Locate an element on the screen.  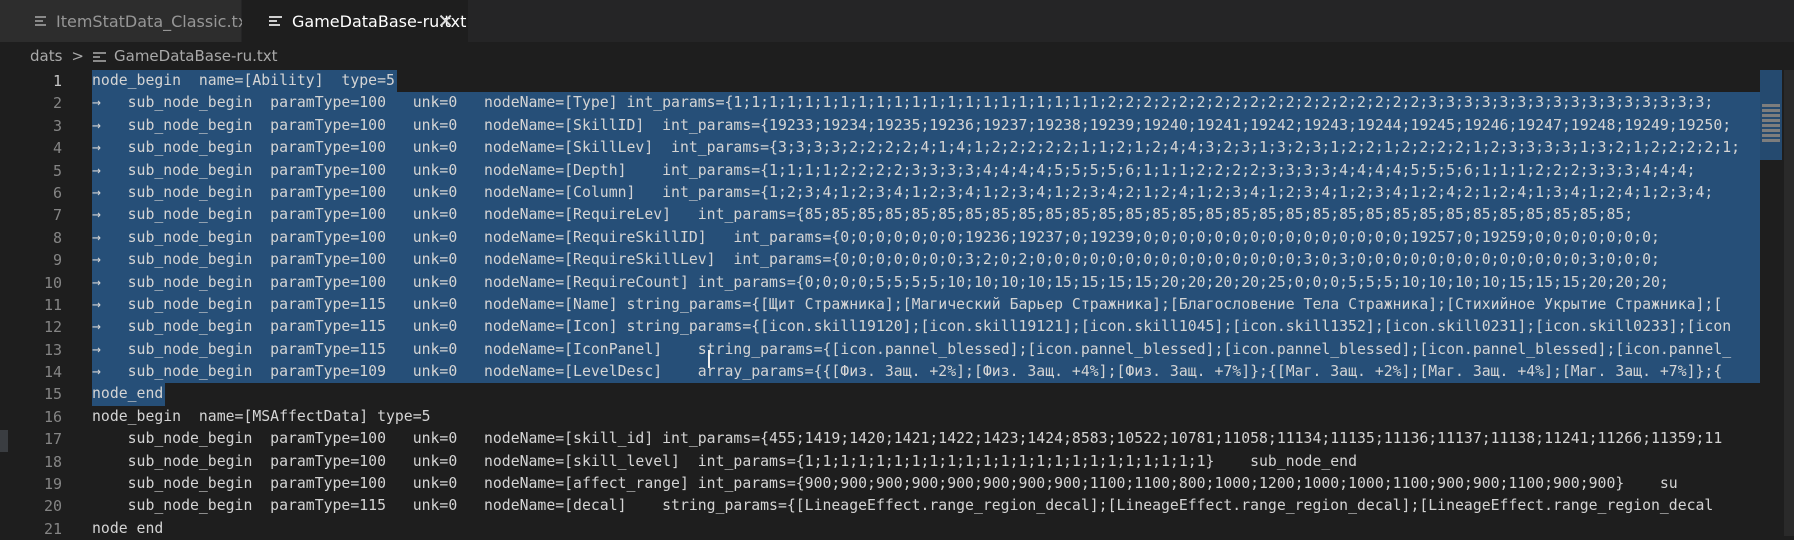
line-number: 13 is located at coordinates (52, 349).